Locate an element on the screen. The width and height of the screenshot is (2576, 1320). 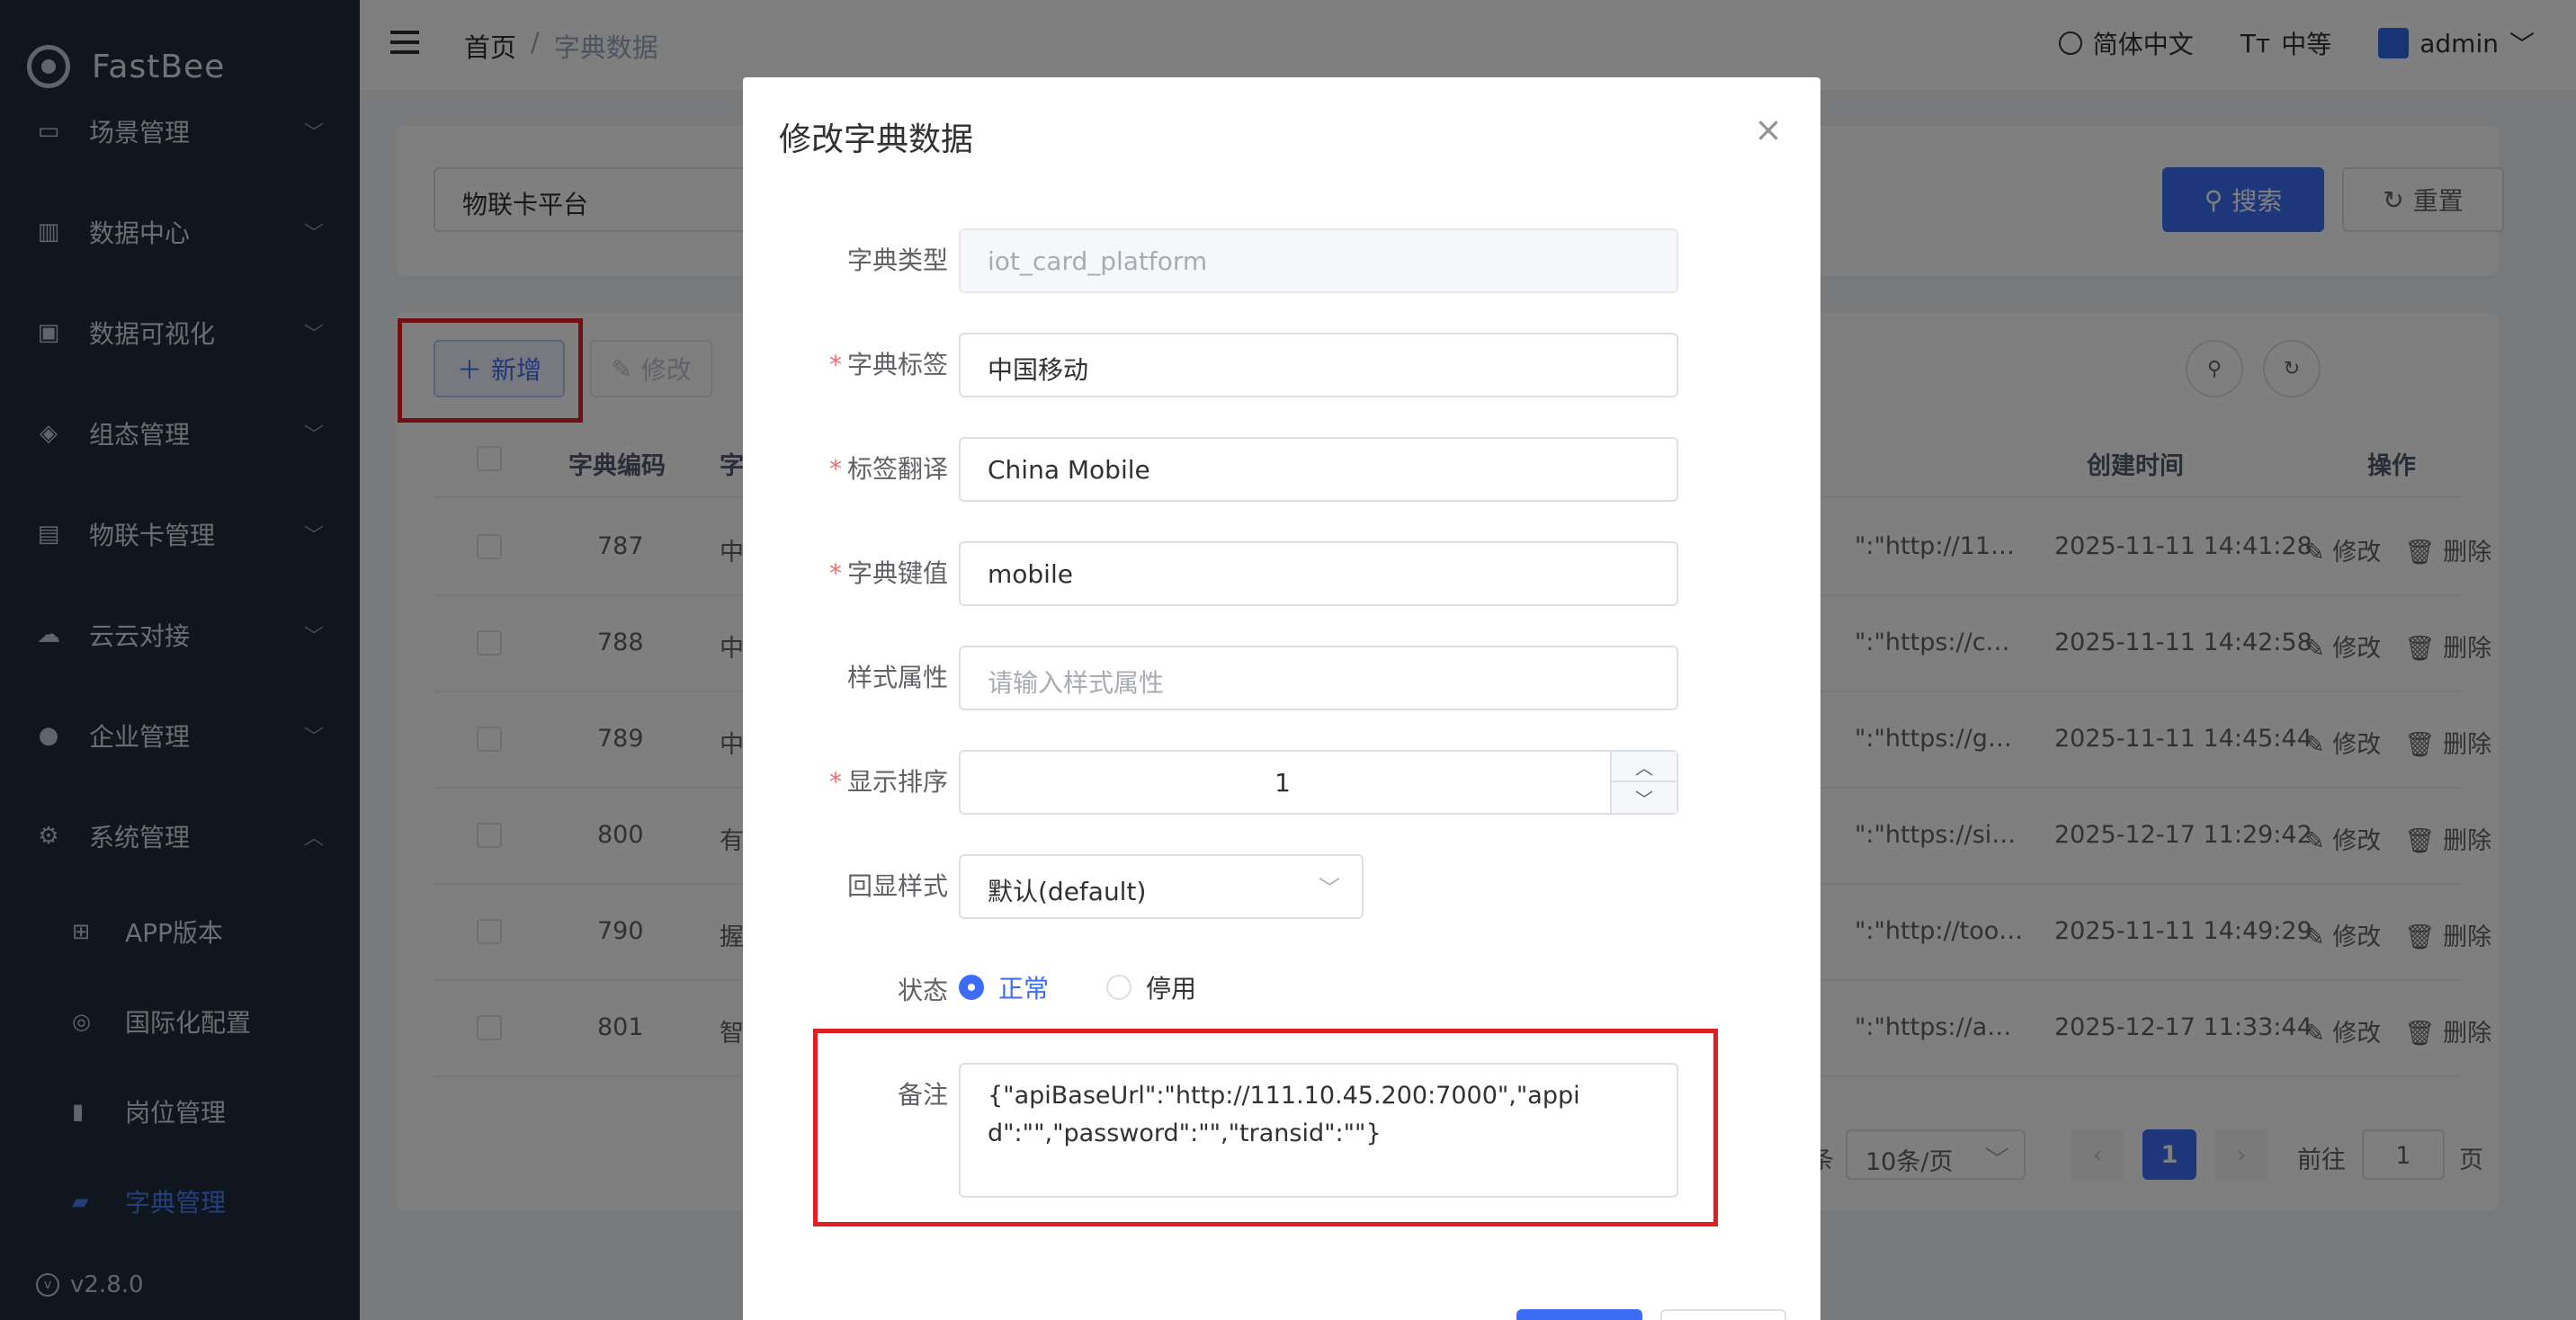
label-text: 回显样式 is located at coordinates (897, 886).